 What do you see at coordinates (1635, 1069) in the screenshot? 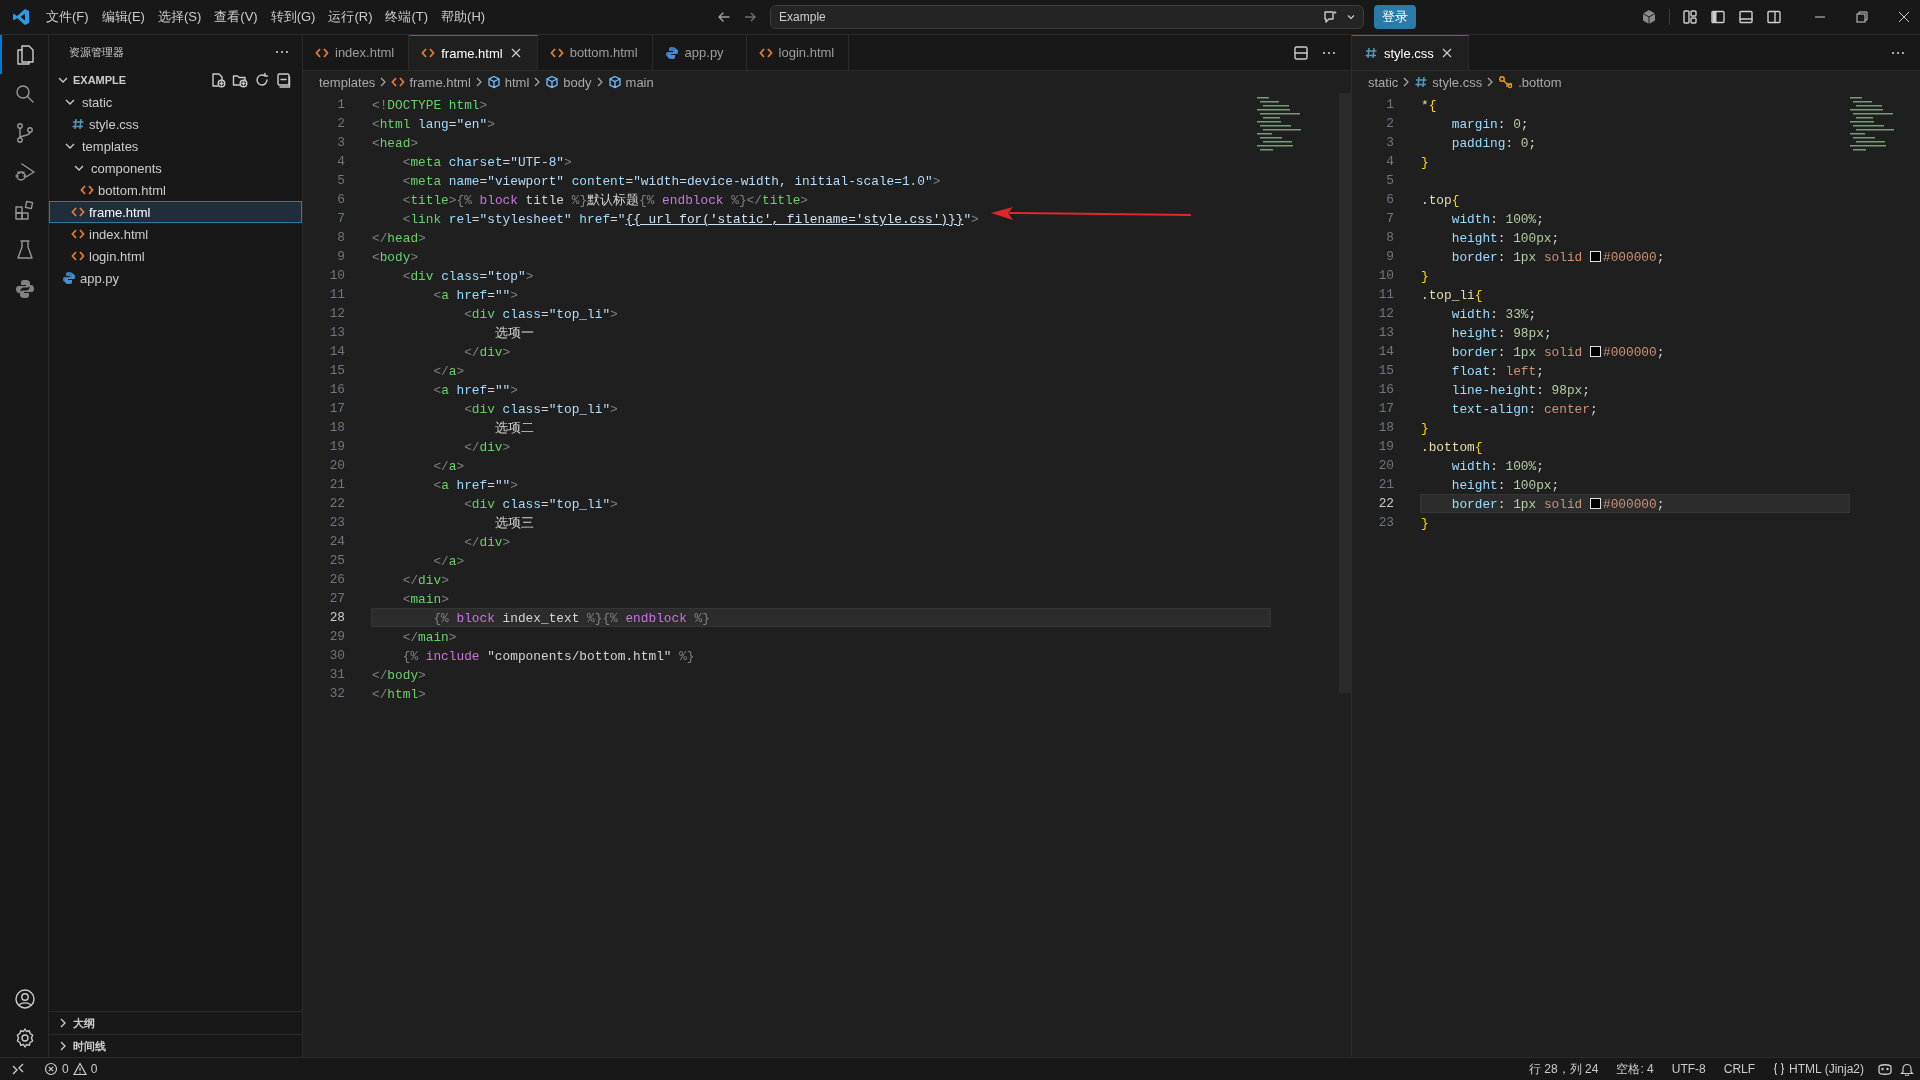
I see `status-item: 空格: 4` at bounding box center [1635, 1069].